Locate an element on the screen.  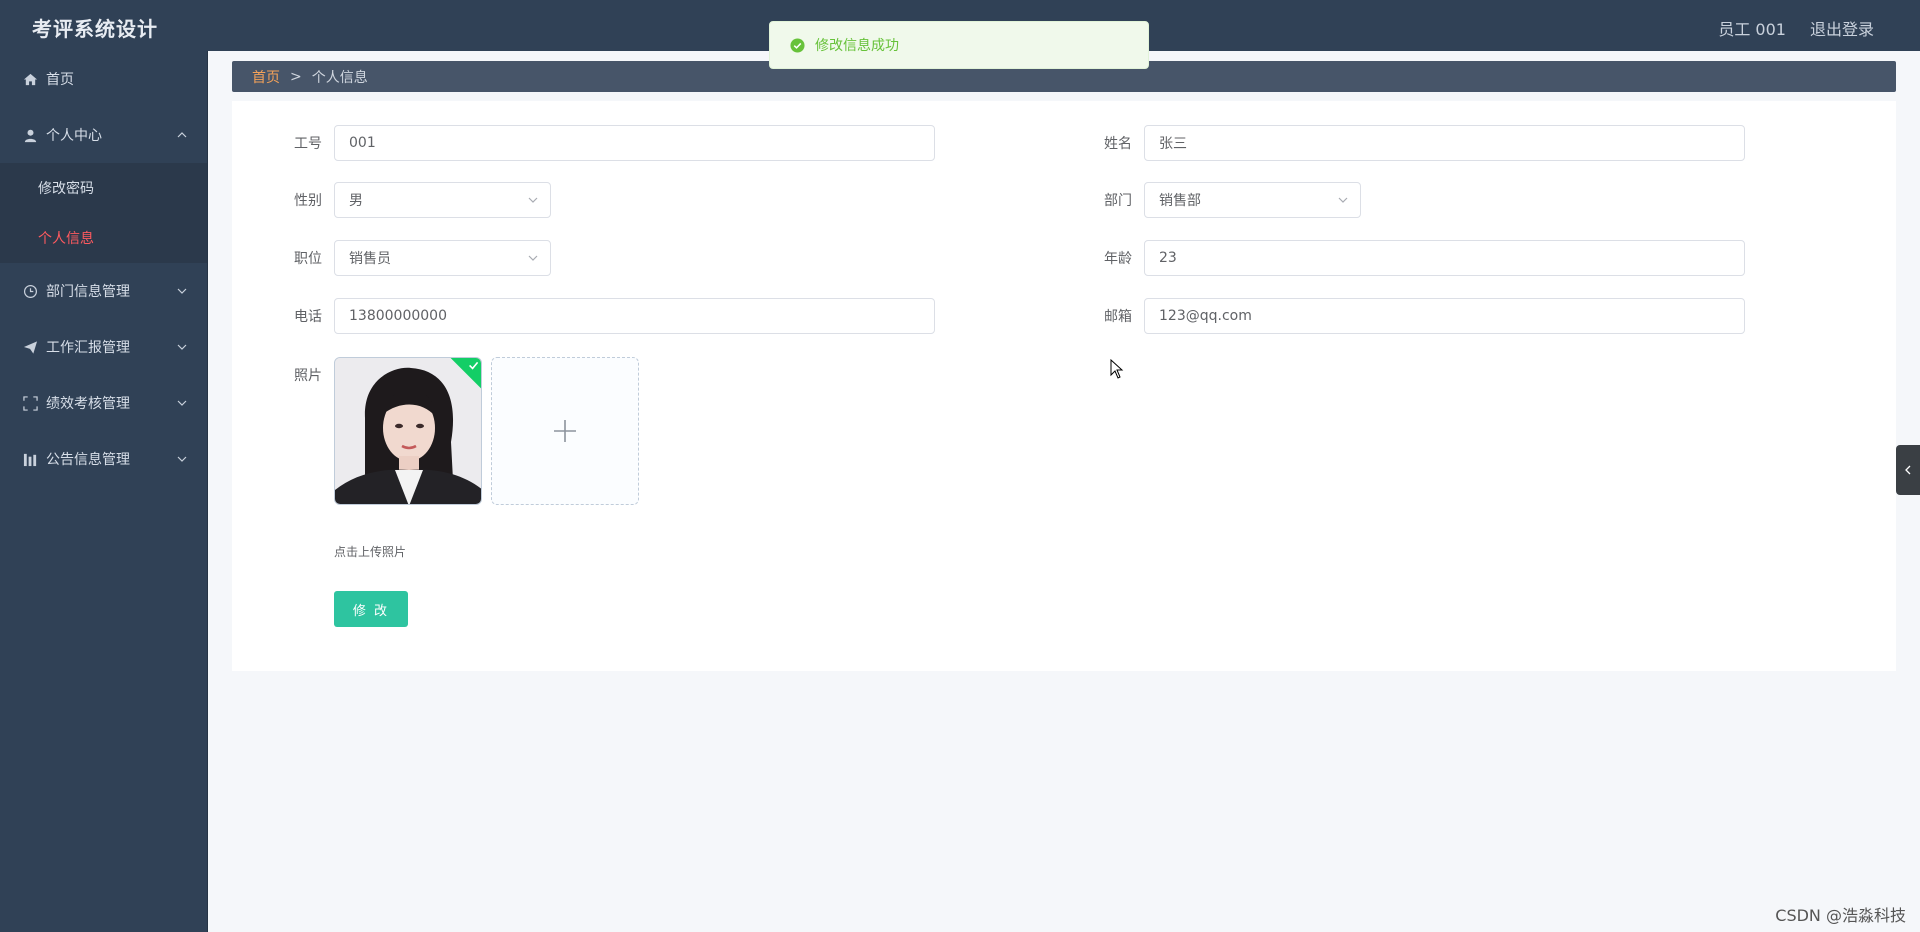
form-row-age: 年龄 23 is located at coordinates (1418, 258).